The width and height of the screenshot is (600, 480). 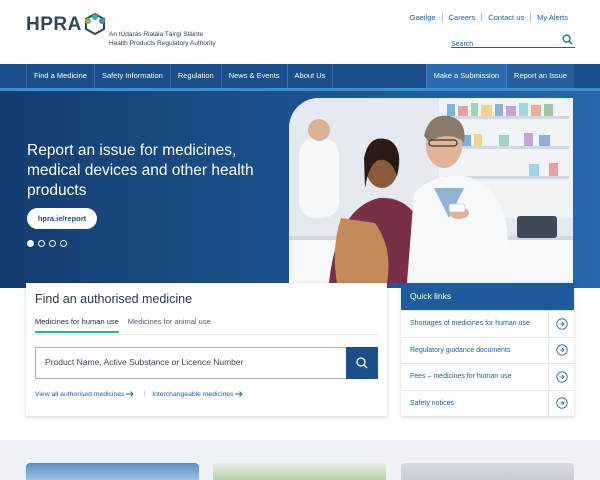 I want to click on site-search, so click(x=513, y=40).